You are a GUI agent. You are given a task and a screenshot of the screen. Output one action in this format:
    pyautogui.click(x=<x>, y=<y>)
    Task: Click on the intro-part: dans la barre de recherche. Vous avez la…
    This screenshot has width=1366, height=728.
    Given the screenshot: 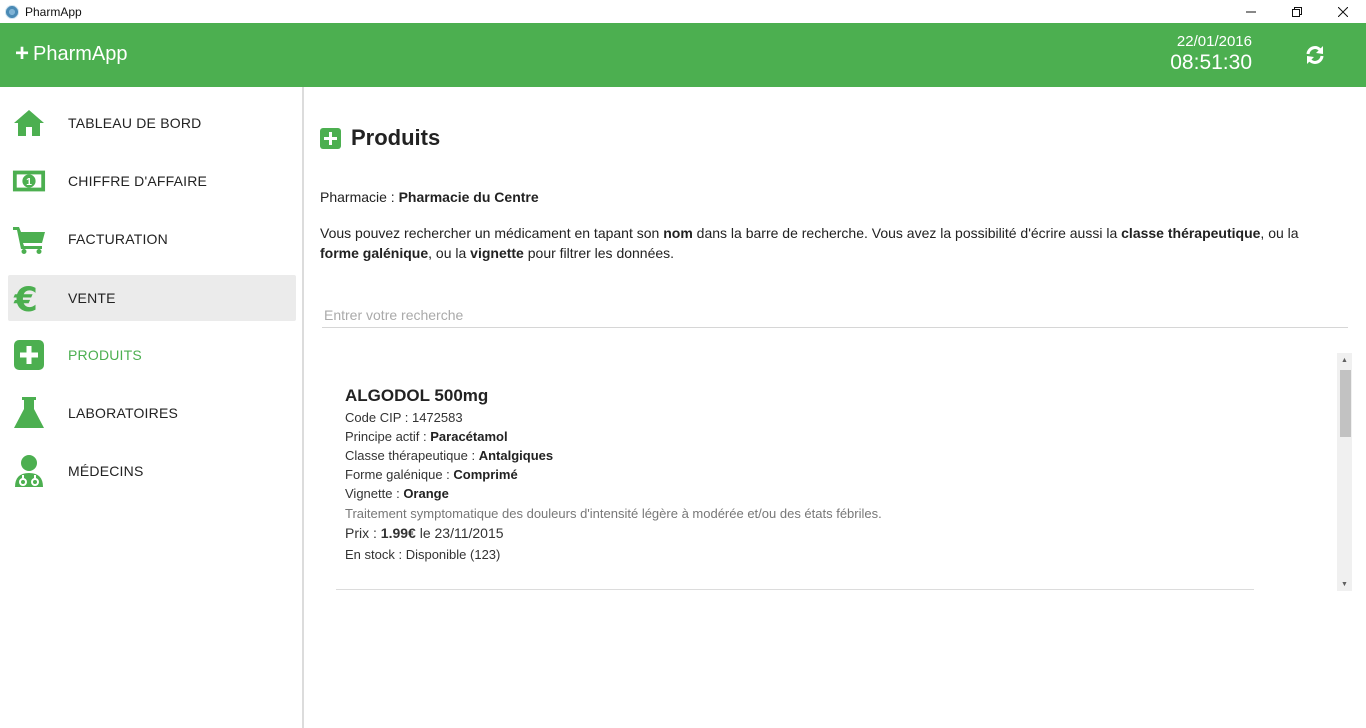 What is the action you would take?
    pyautogui.click(x=907, y=233)
    